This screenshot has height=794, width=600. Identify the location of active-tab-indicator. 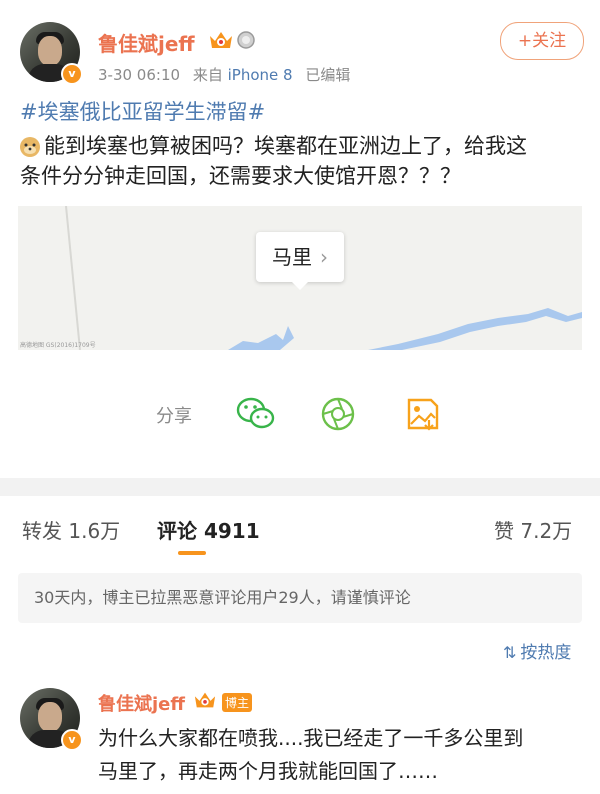
(192, 553).